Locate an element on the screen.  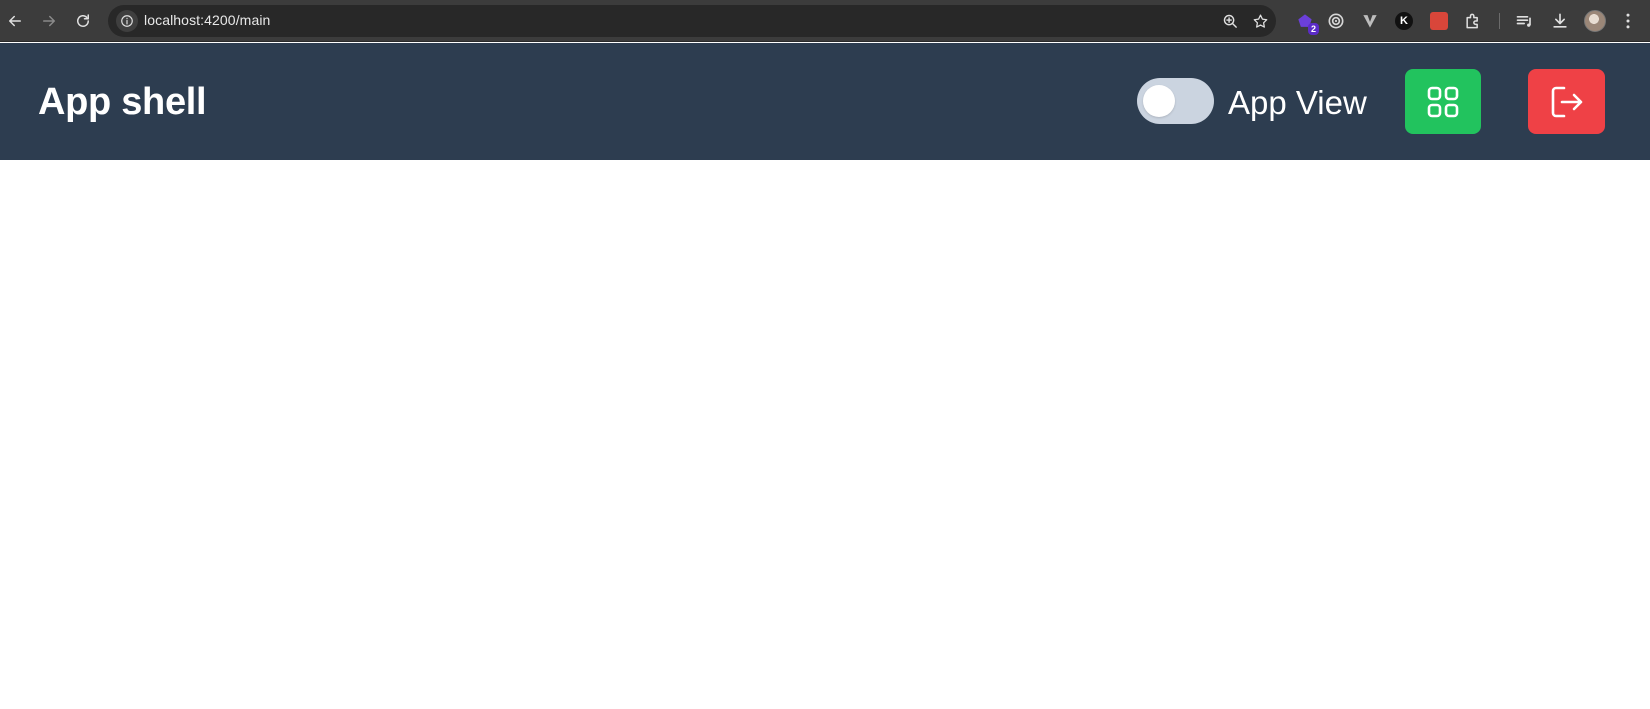
logout-button is located at coordinates (1566, 101).